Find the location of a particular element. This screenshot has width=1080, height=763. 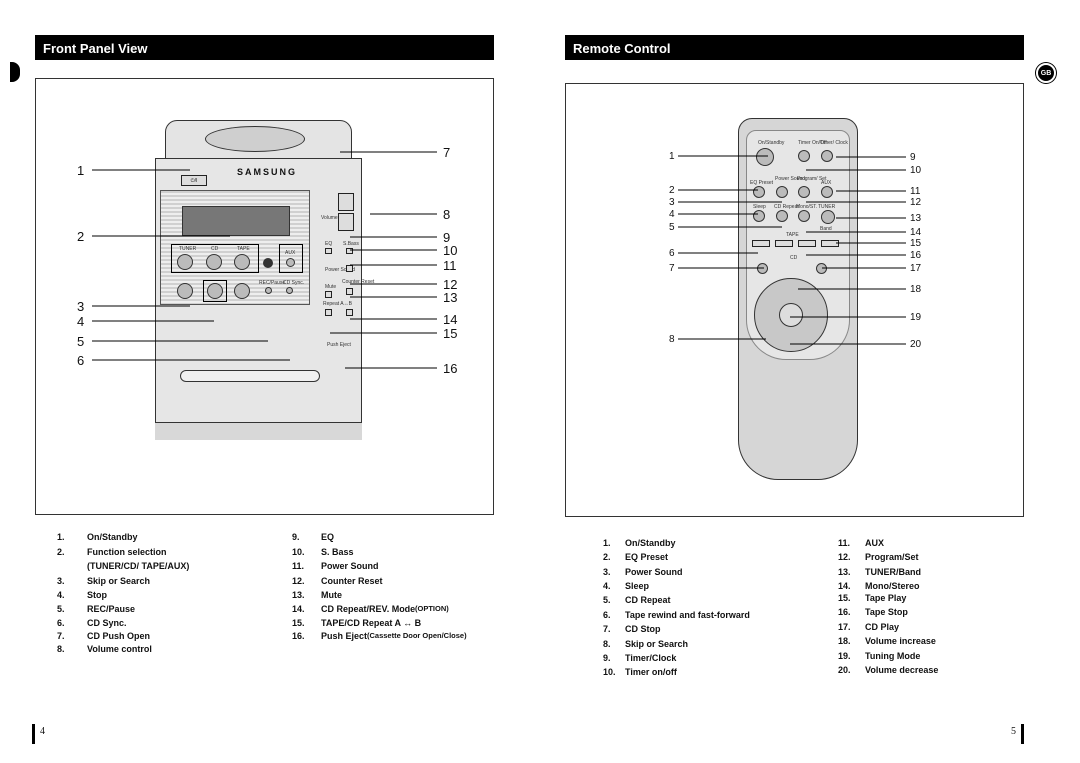

legend-number: 13. is located at coordinates (298, 595).